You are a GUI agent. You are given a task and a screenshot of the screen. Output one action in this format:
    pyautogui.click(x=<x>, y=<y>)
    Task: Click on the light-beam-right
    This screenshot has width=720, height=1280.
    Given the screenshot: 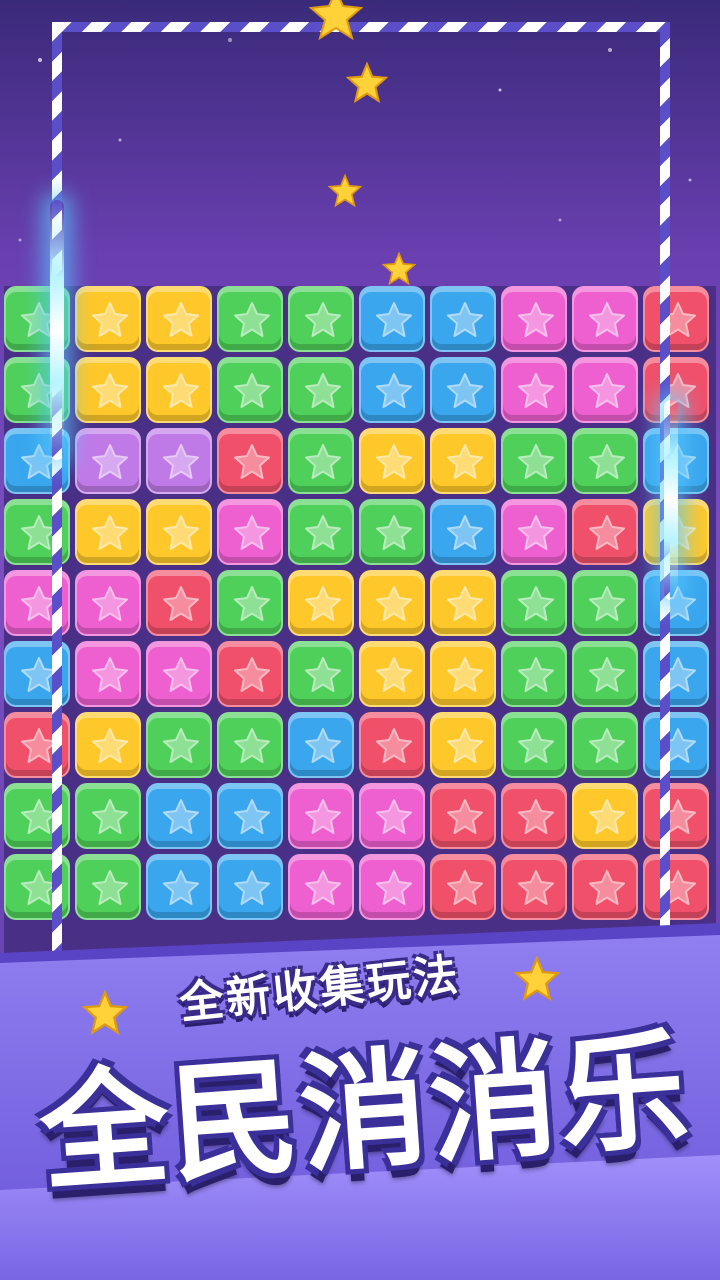 What is the action you would take?
    pyautogui.click(x=671, y=500)
    